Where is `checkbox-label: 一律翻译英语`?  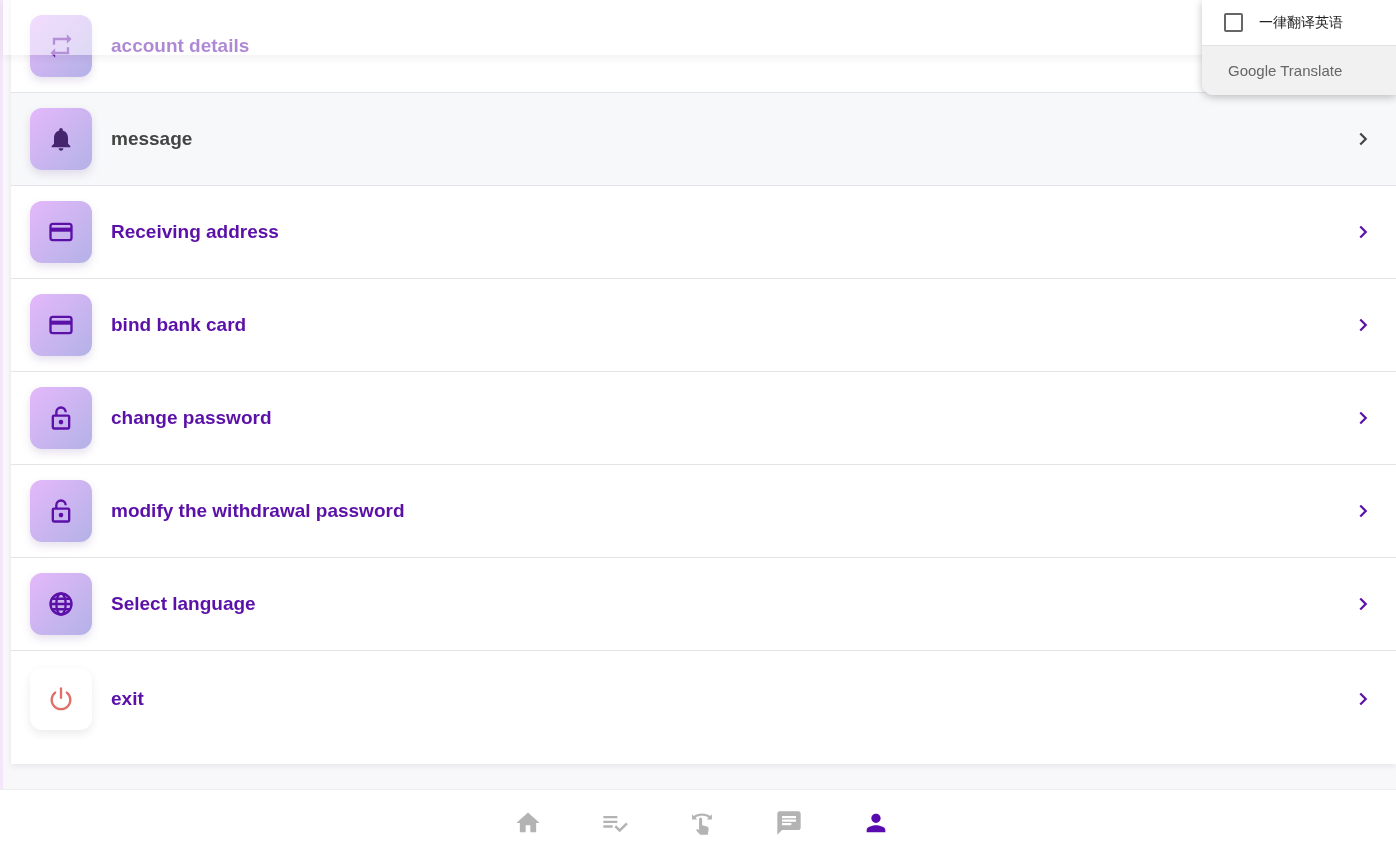 checkbox-label: 一律翻译英语 is located at coordinates (1301, 22).